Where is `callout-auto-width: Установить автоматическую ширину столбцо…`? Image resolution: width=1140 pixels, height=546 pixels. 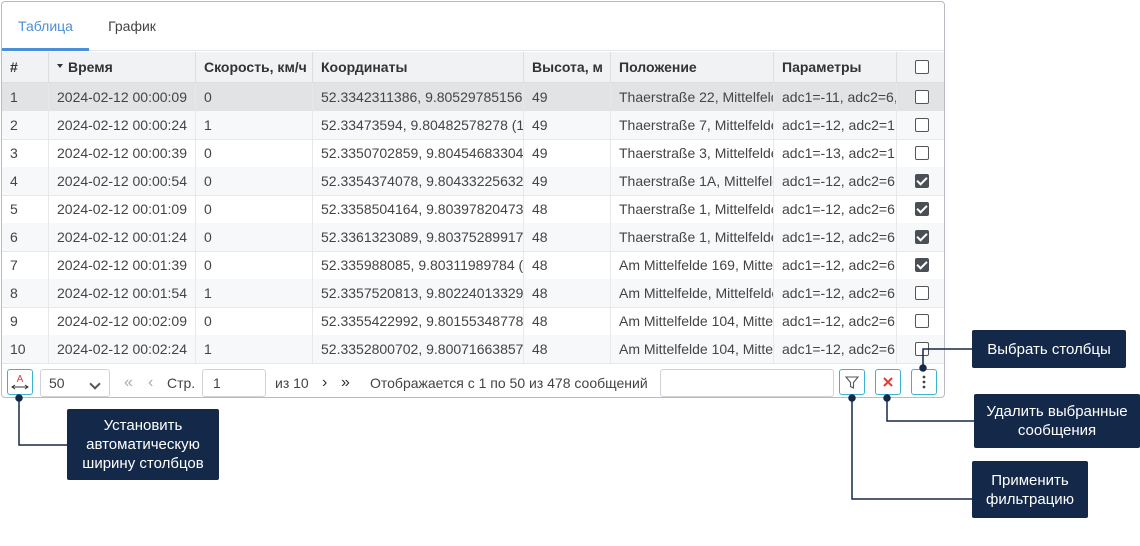 callout-auto-width: Установить автоматическую ширину столбцо… is located at coordinates (143, 444).